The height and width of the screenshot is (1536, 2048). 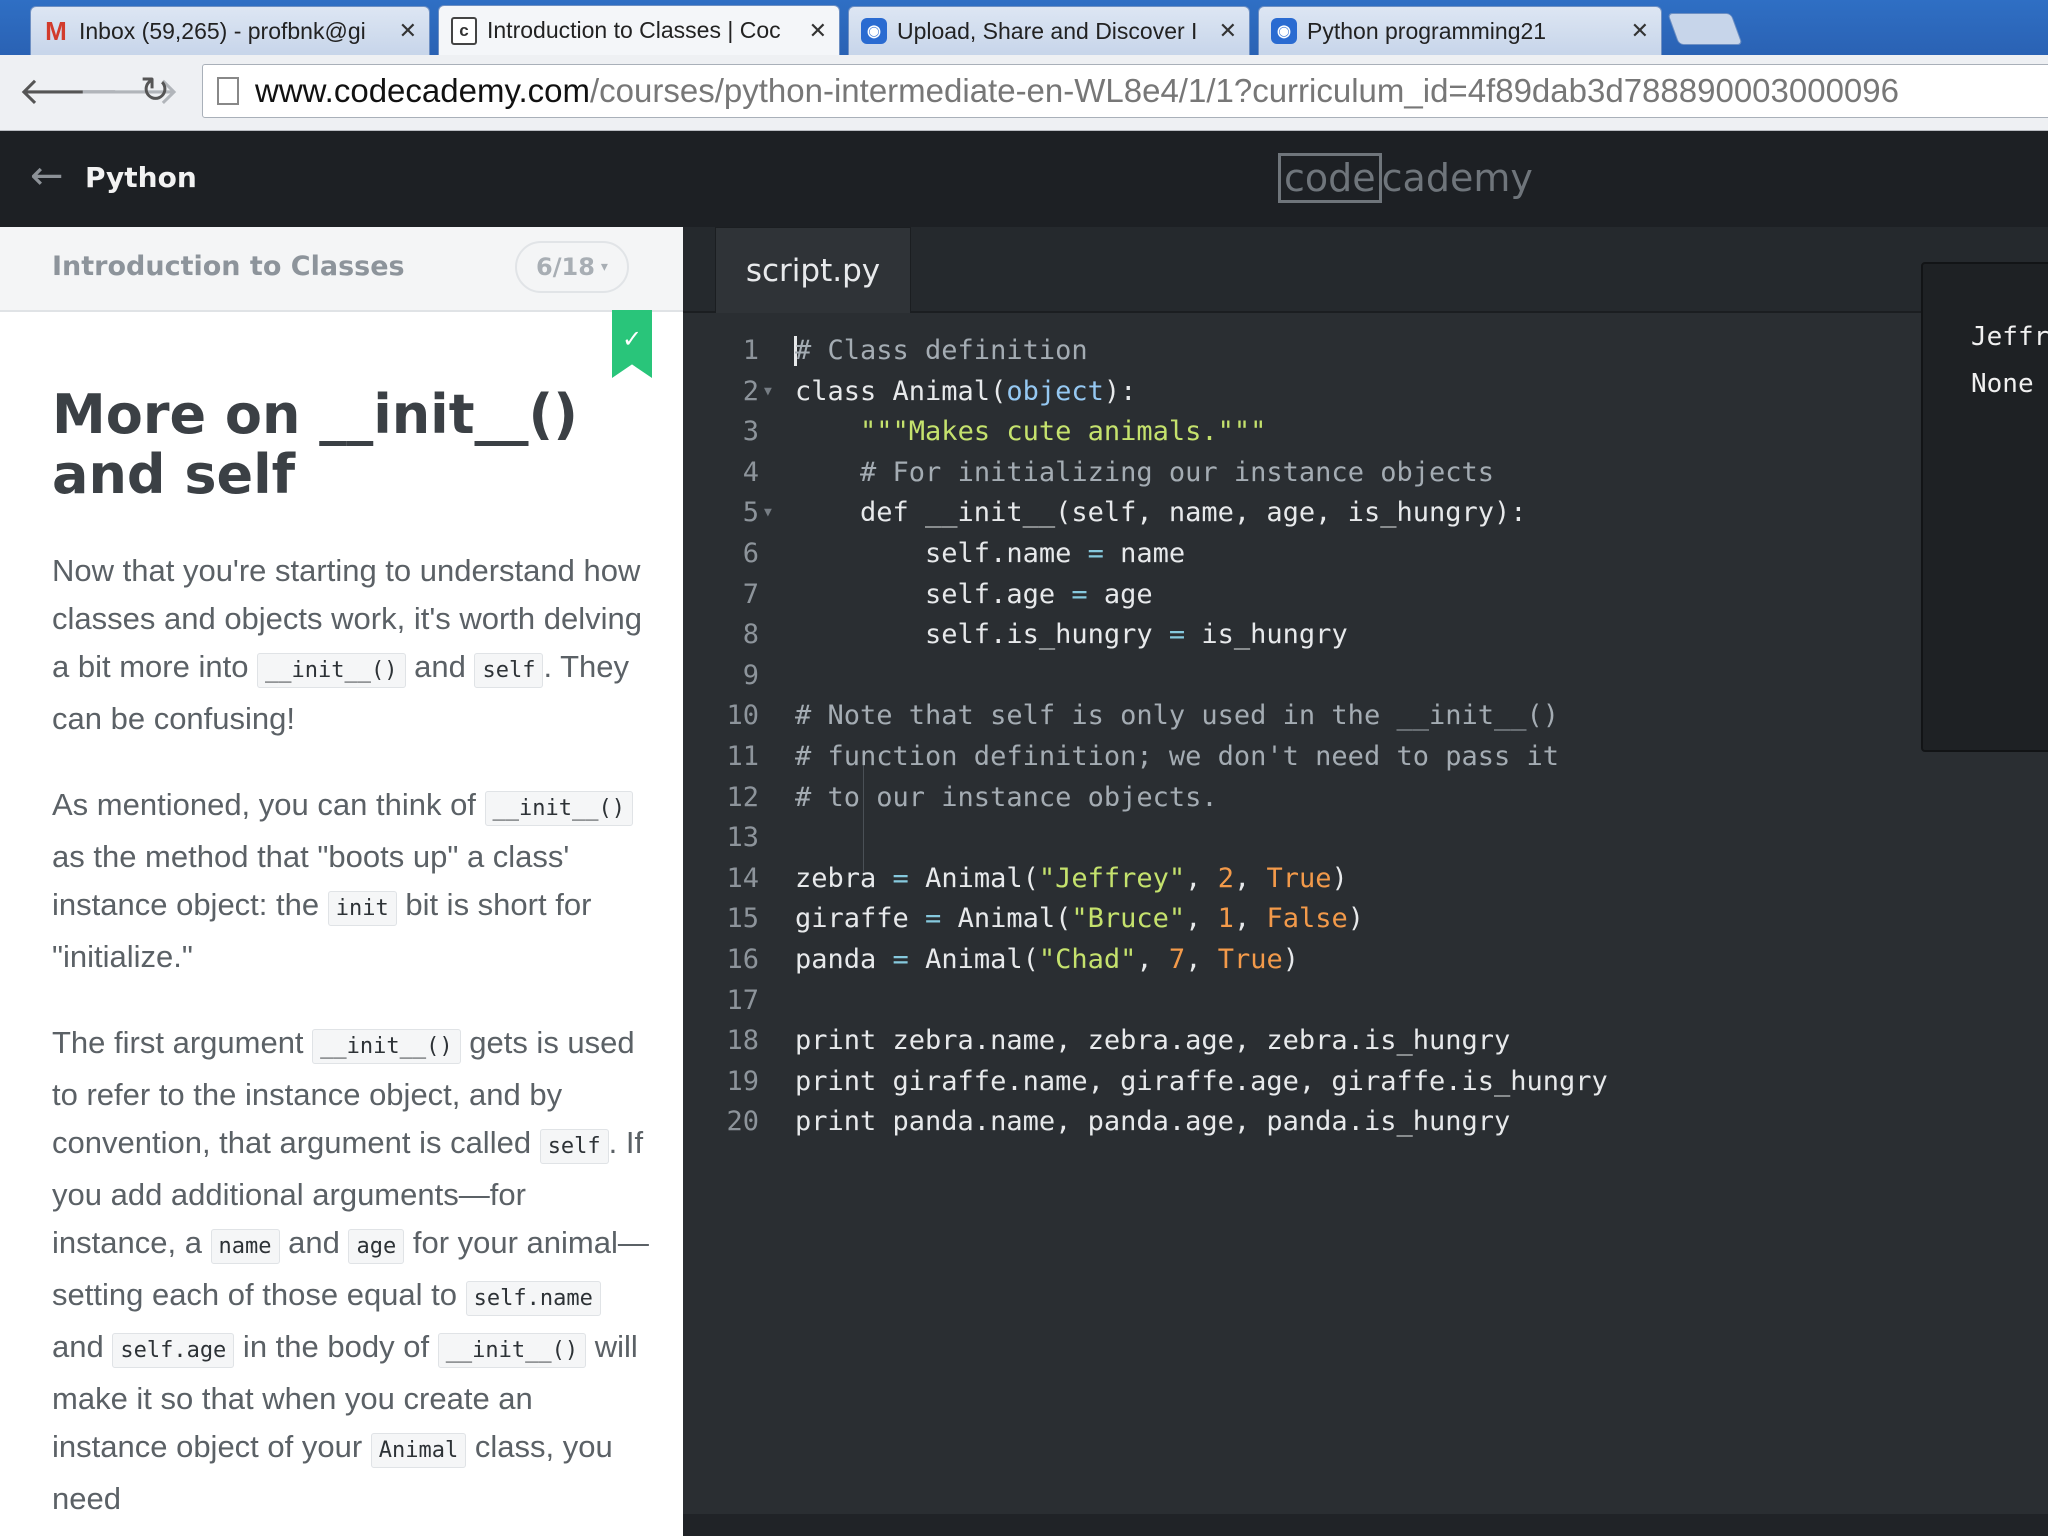 What do you see at coordinates (750, 594) in the screenshot?
I see `line-number: 7` at bounding box center [750, 594].